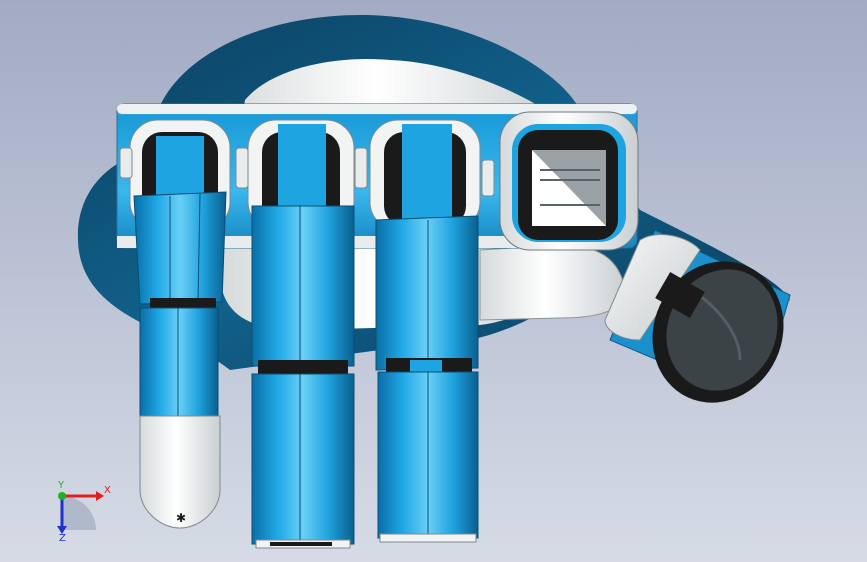 The width and height of the screenshot is (867, 562). What do you see at coordinates (569, 181) in the screenshot?
I see `actuator-module` at bounding box center [569, 181].